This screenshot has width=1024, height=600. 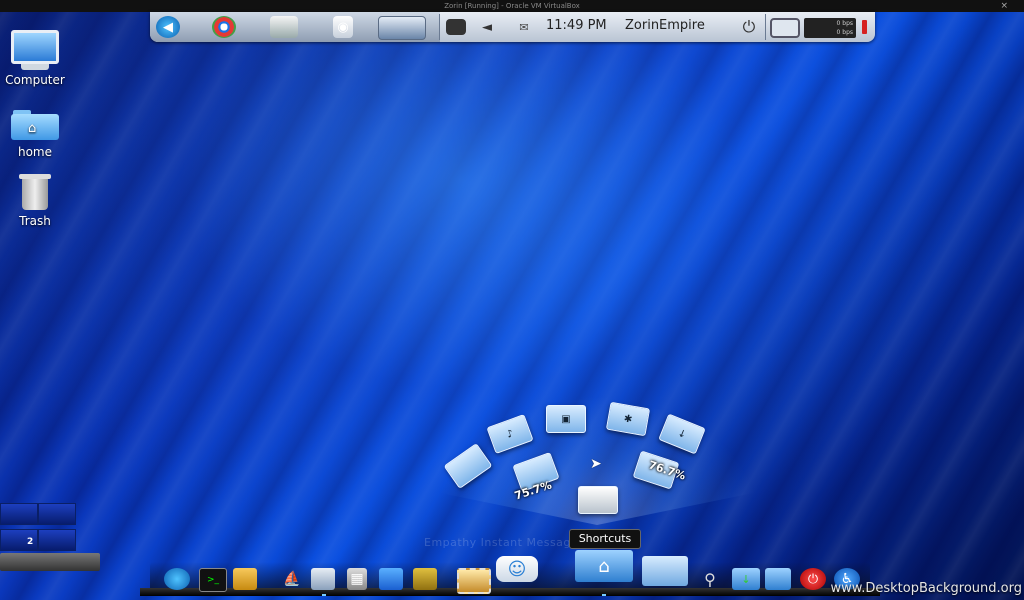 What do you see at coordinates (665, 25) in the screenshot?
I see `user-name: ZorinEmpire` at bounding box center [665, 25].